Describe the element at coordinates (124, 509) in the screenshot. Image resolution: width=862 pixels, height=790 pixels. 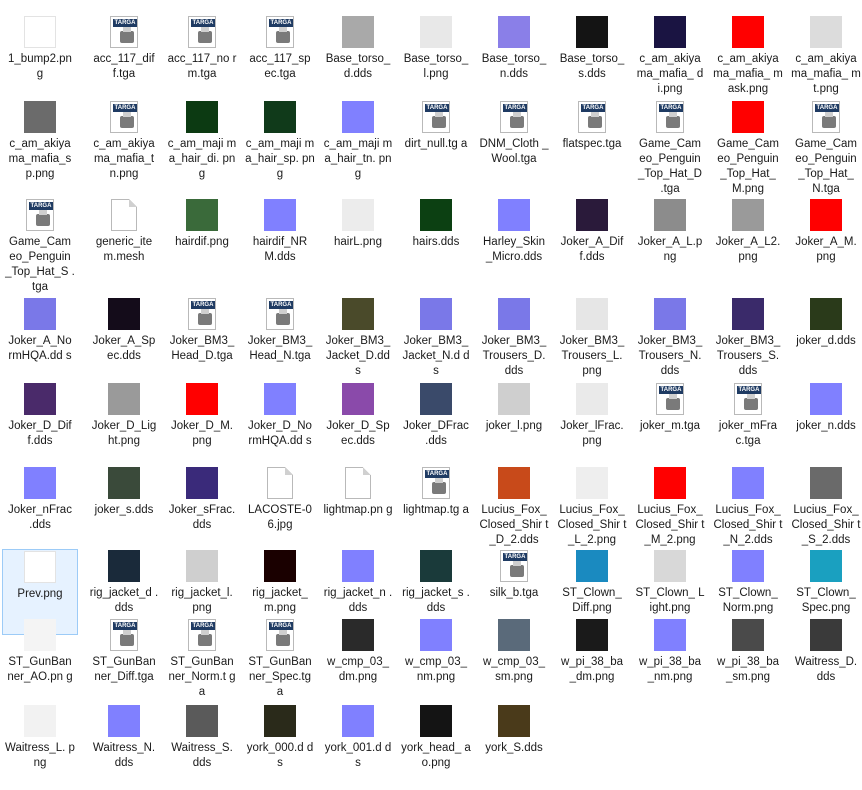
I see `file-item-joker-s-dds: joker_s.dds` at that location.